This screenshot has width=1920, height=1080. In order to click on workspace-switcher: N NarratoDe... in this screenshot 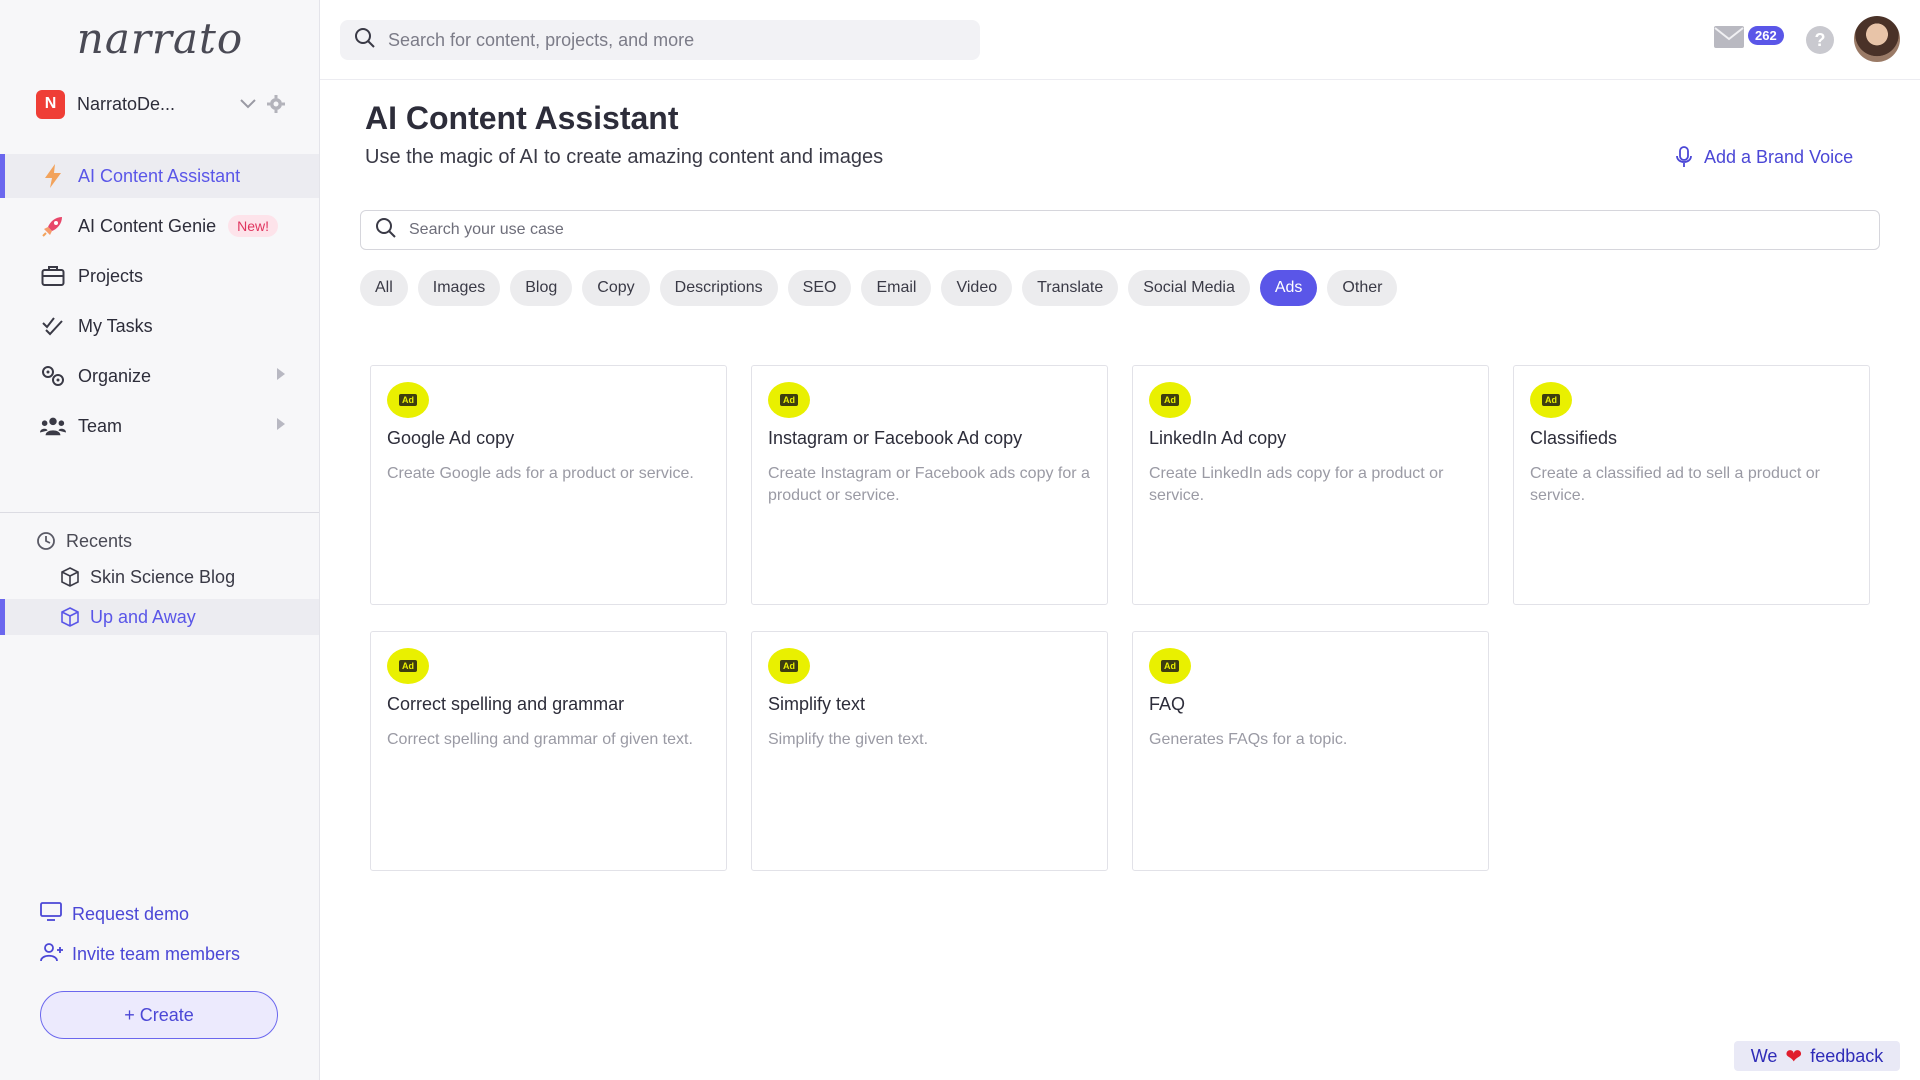, I will do `click(163, 104)`.